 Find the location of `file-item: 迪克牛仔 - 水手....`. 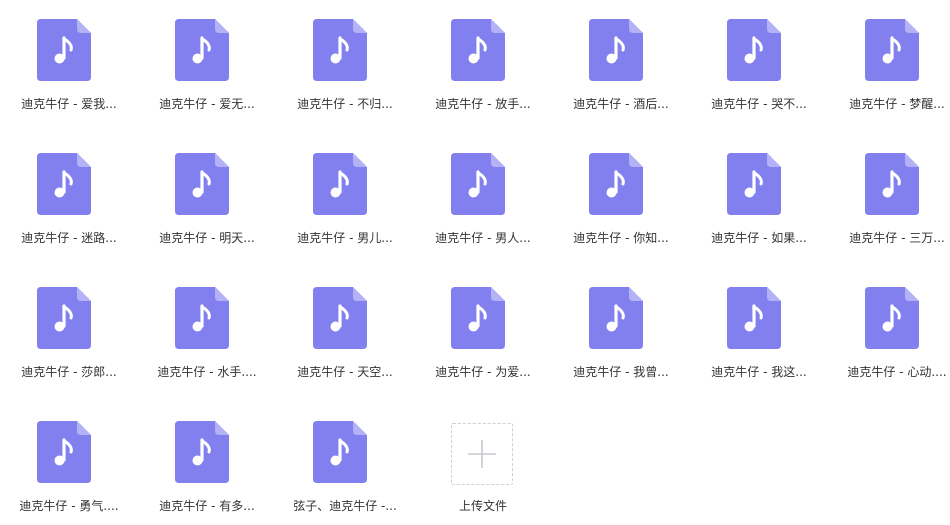

file-item: 迪克牛仔 - 水手.... is located at coordinates (207, 335).